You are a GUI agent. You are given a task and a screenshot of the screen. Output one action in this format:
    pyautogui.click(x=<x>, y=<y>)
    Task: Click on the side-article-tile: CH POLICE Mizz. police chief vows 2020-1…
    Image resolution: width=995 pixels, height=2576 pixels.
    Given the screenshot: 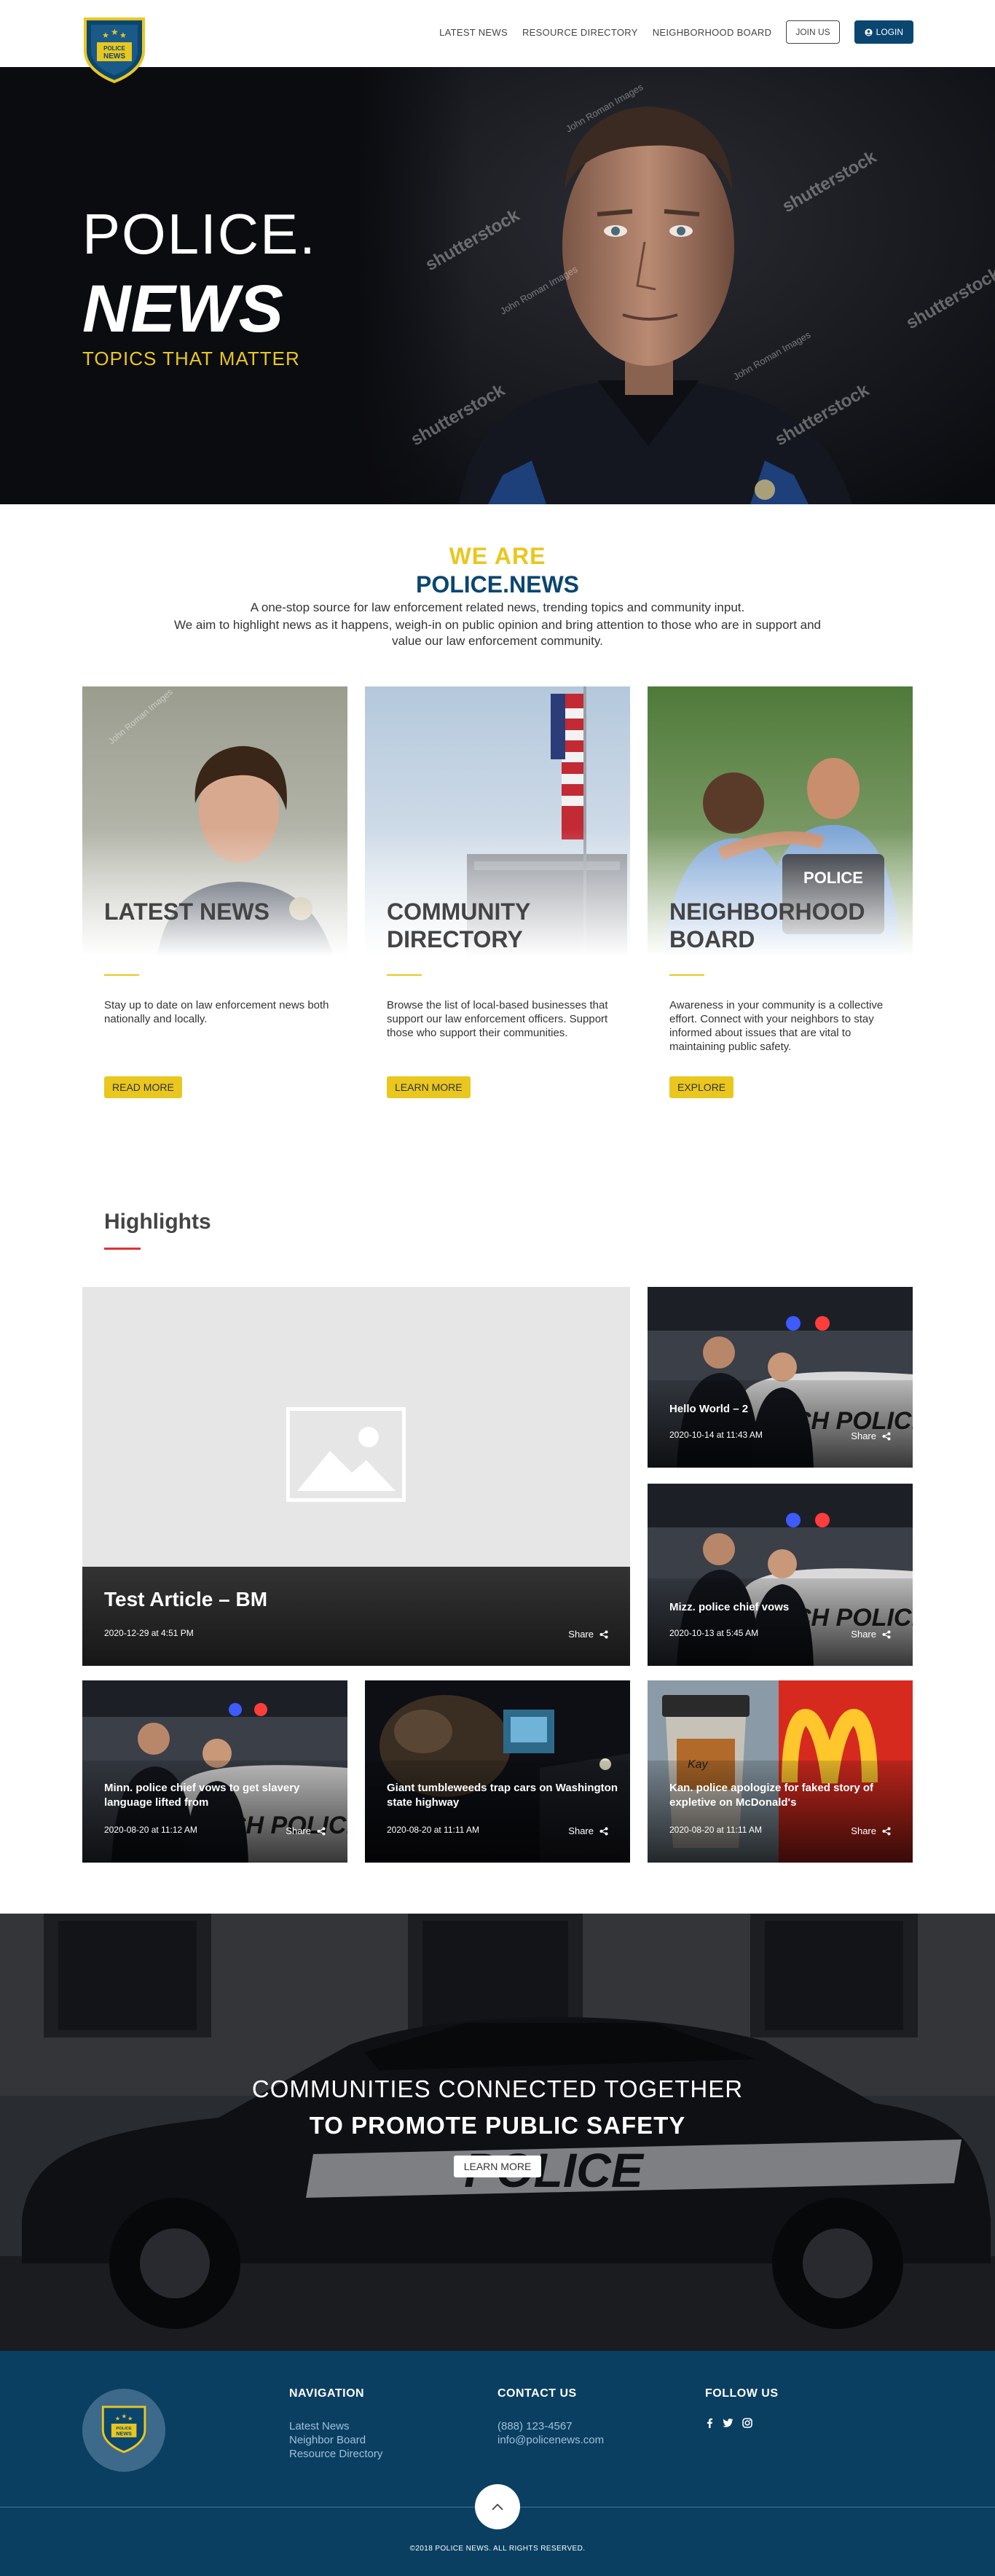 What is the action you would take?
    pyautogui.click(x=781, y=1575)
    